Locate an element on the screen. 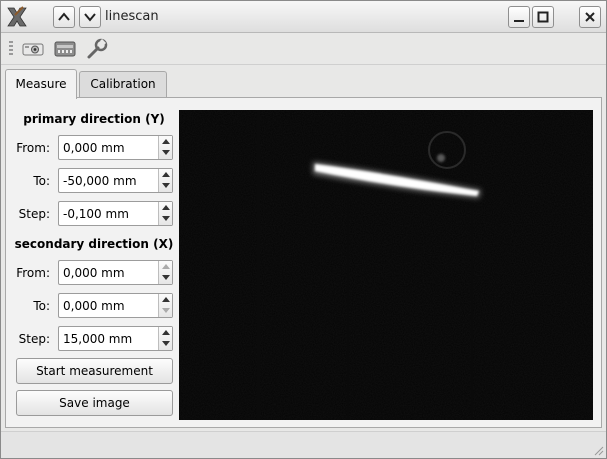  secondary-step-label: Step: is located at coordinates (34, 339).